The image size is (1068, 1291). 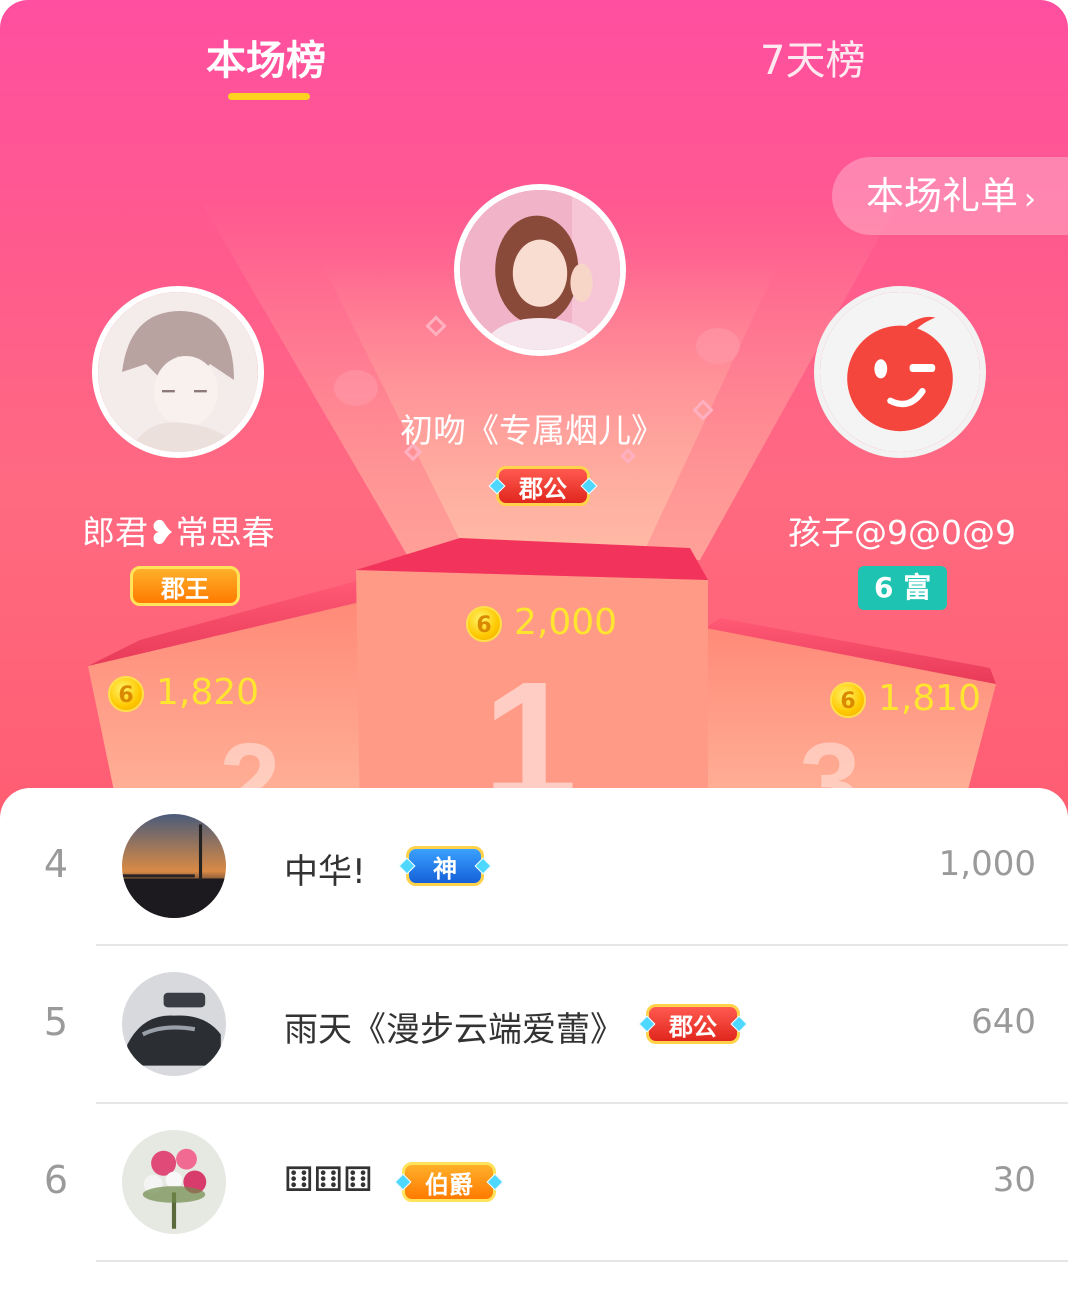 I want to click on motorcycle-avatar-image, so click(x=174, y=1024).